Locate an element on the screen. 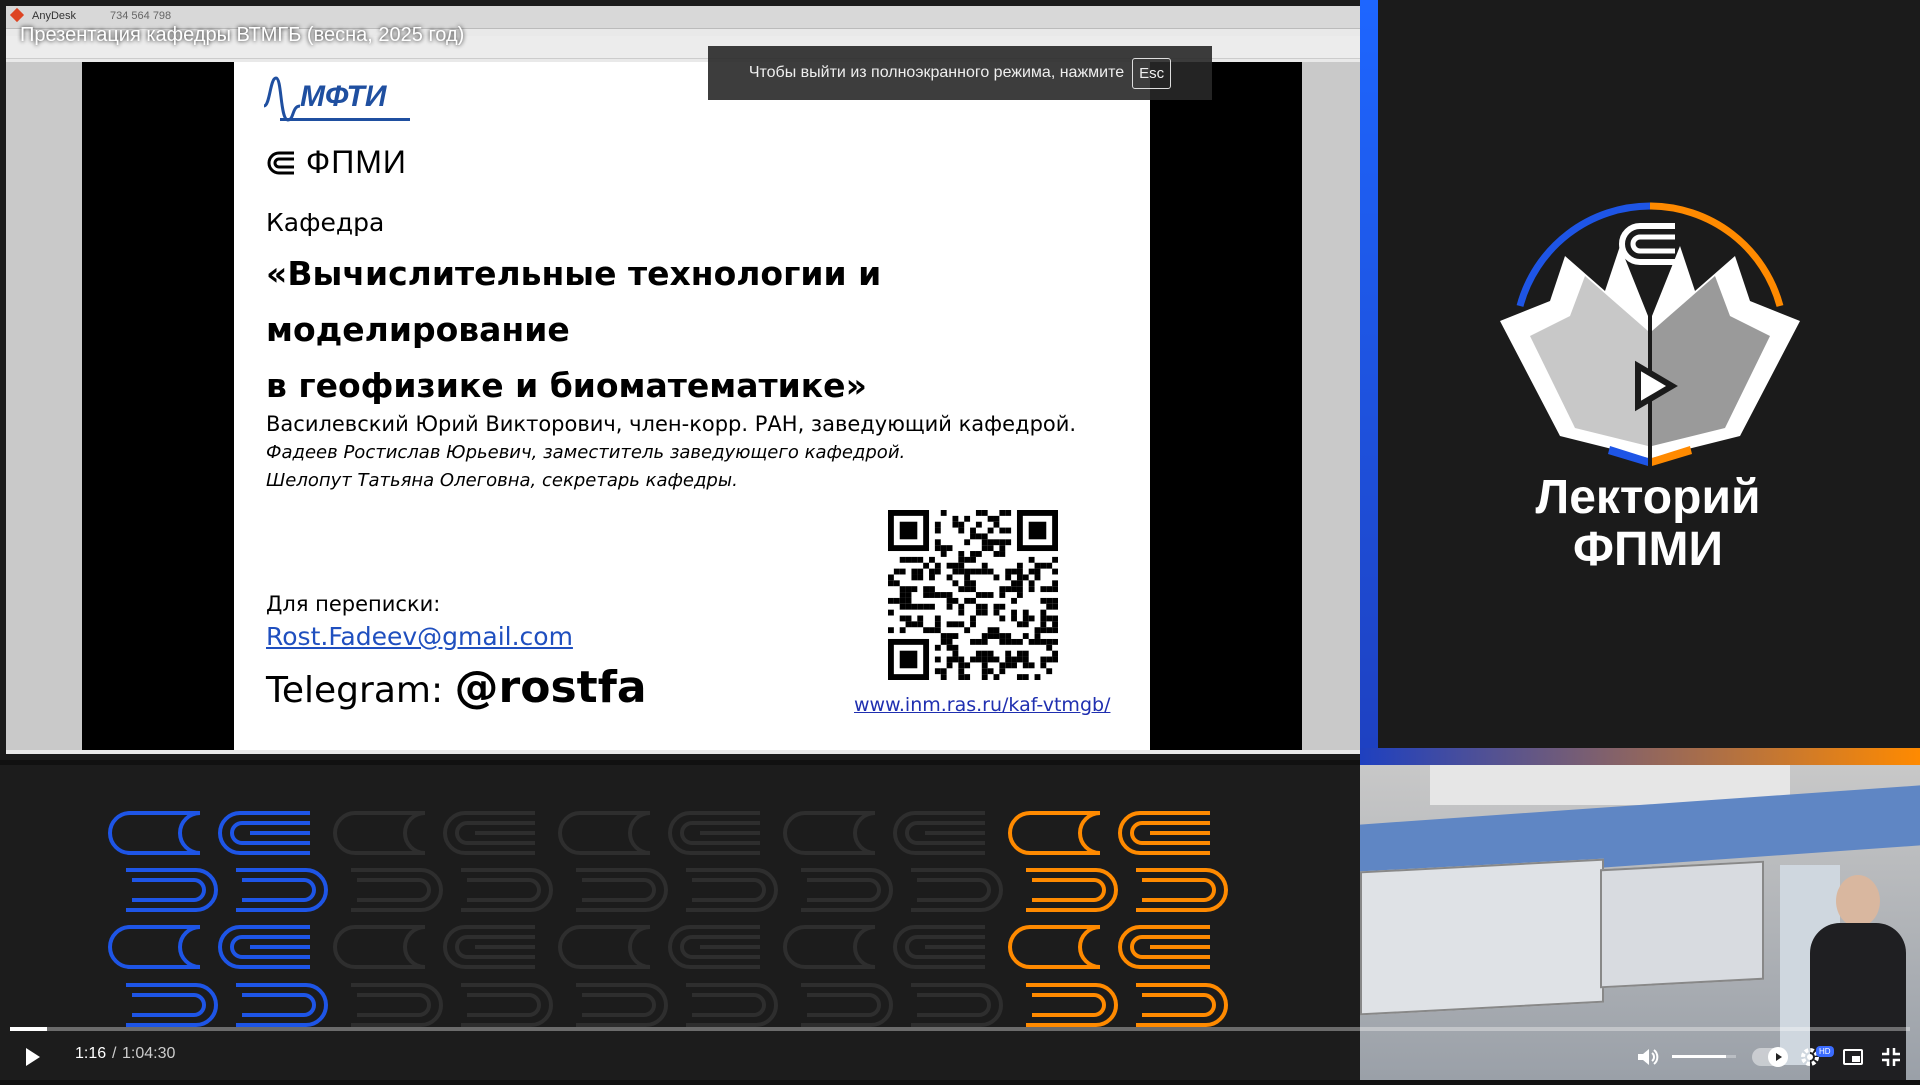  anydesk-session-id: 734 564 798 is located at coordinates (141, 16).